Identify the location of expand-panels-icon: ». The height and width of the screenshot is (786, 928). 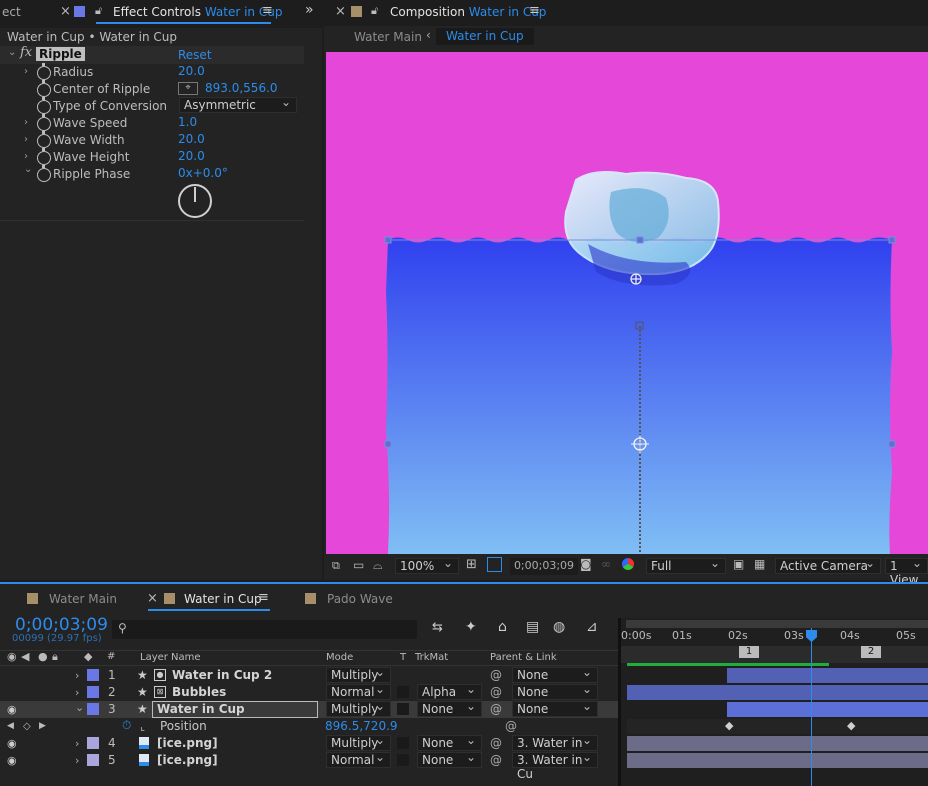
(309, 10).